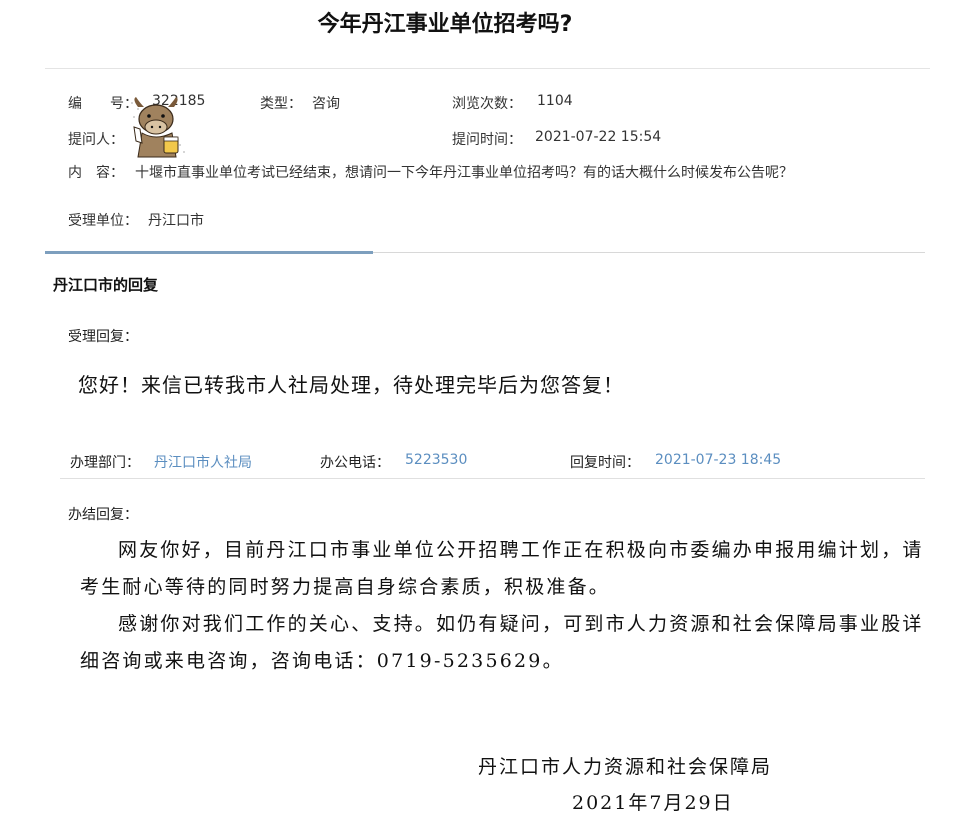 Image resolution: width=974 pixels, height=822 pixels. What do you see at coordinates (103, 337) in the screenshot?
I see `accept-label: 受理回复：` at bounding box center [103, 337].